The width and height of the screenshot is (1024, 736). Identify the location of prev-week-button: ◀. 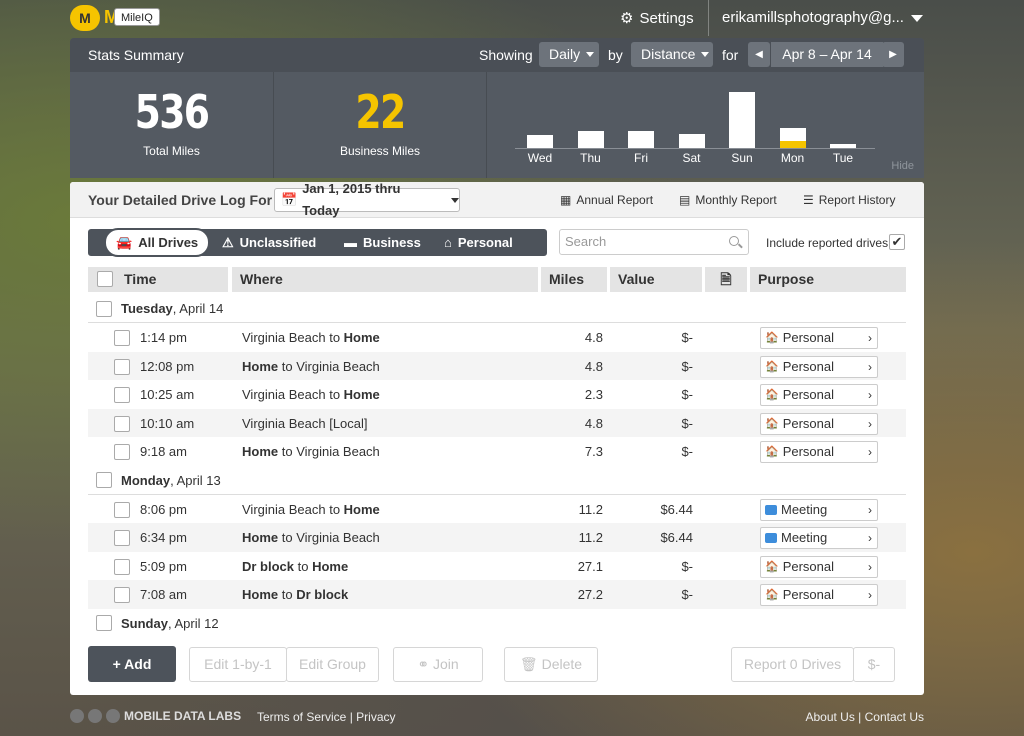
(759, 54).